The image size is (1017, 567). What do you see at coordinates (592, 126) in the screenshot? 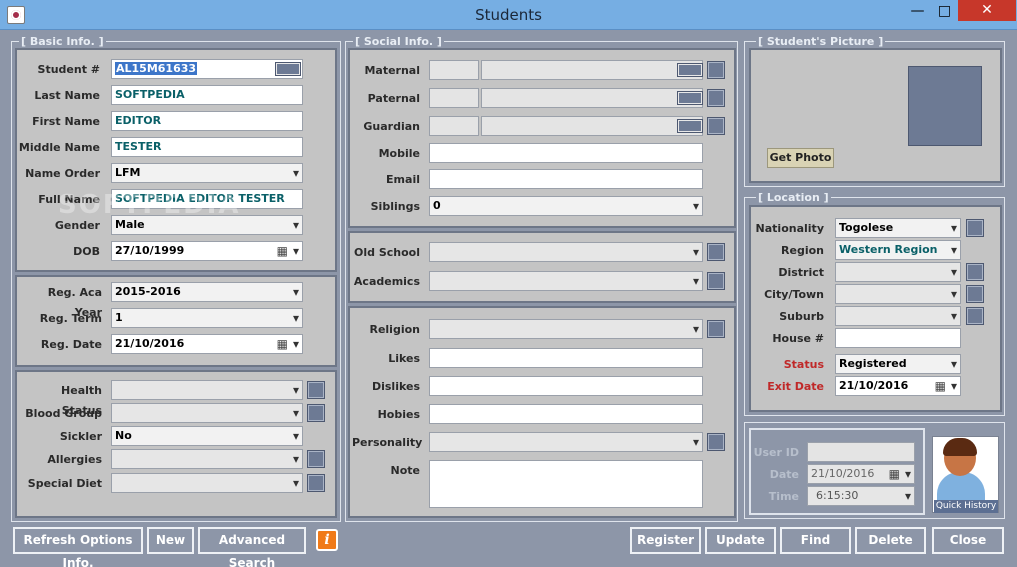
I see `guardian-name-field` at bounding box center [592, 126].